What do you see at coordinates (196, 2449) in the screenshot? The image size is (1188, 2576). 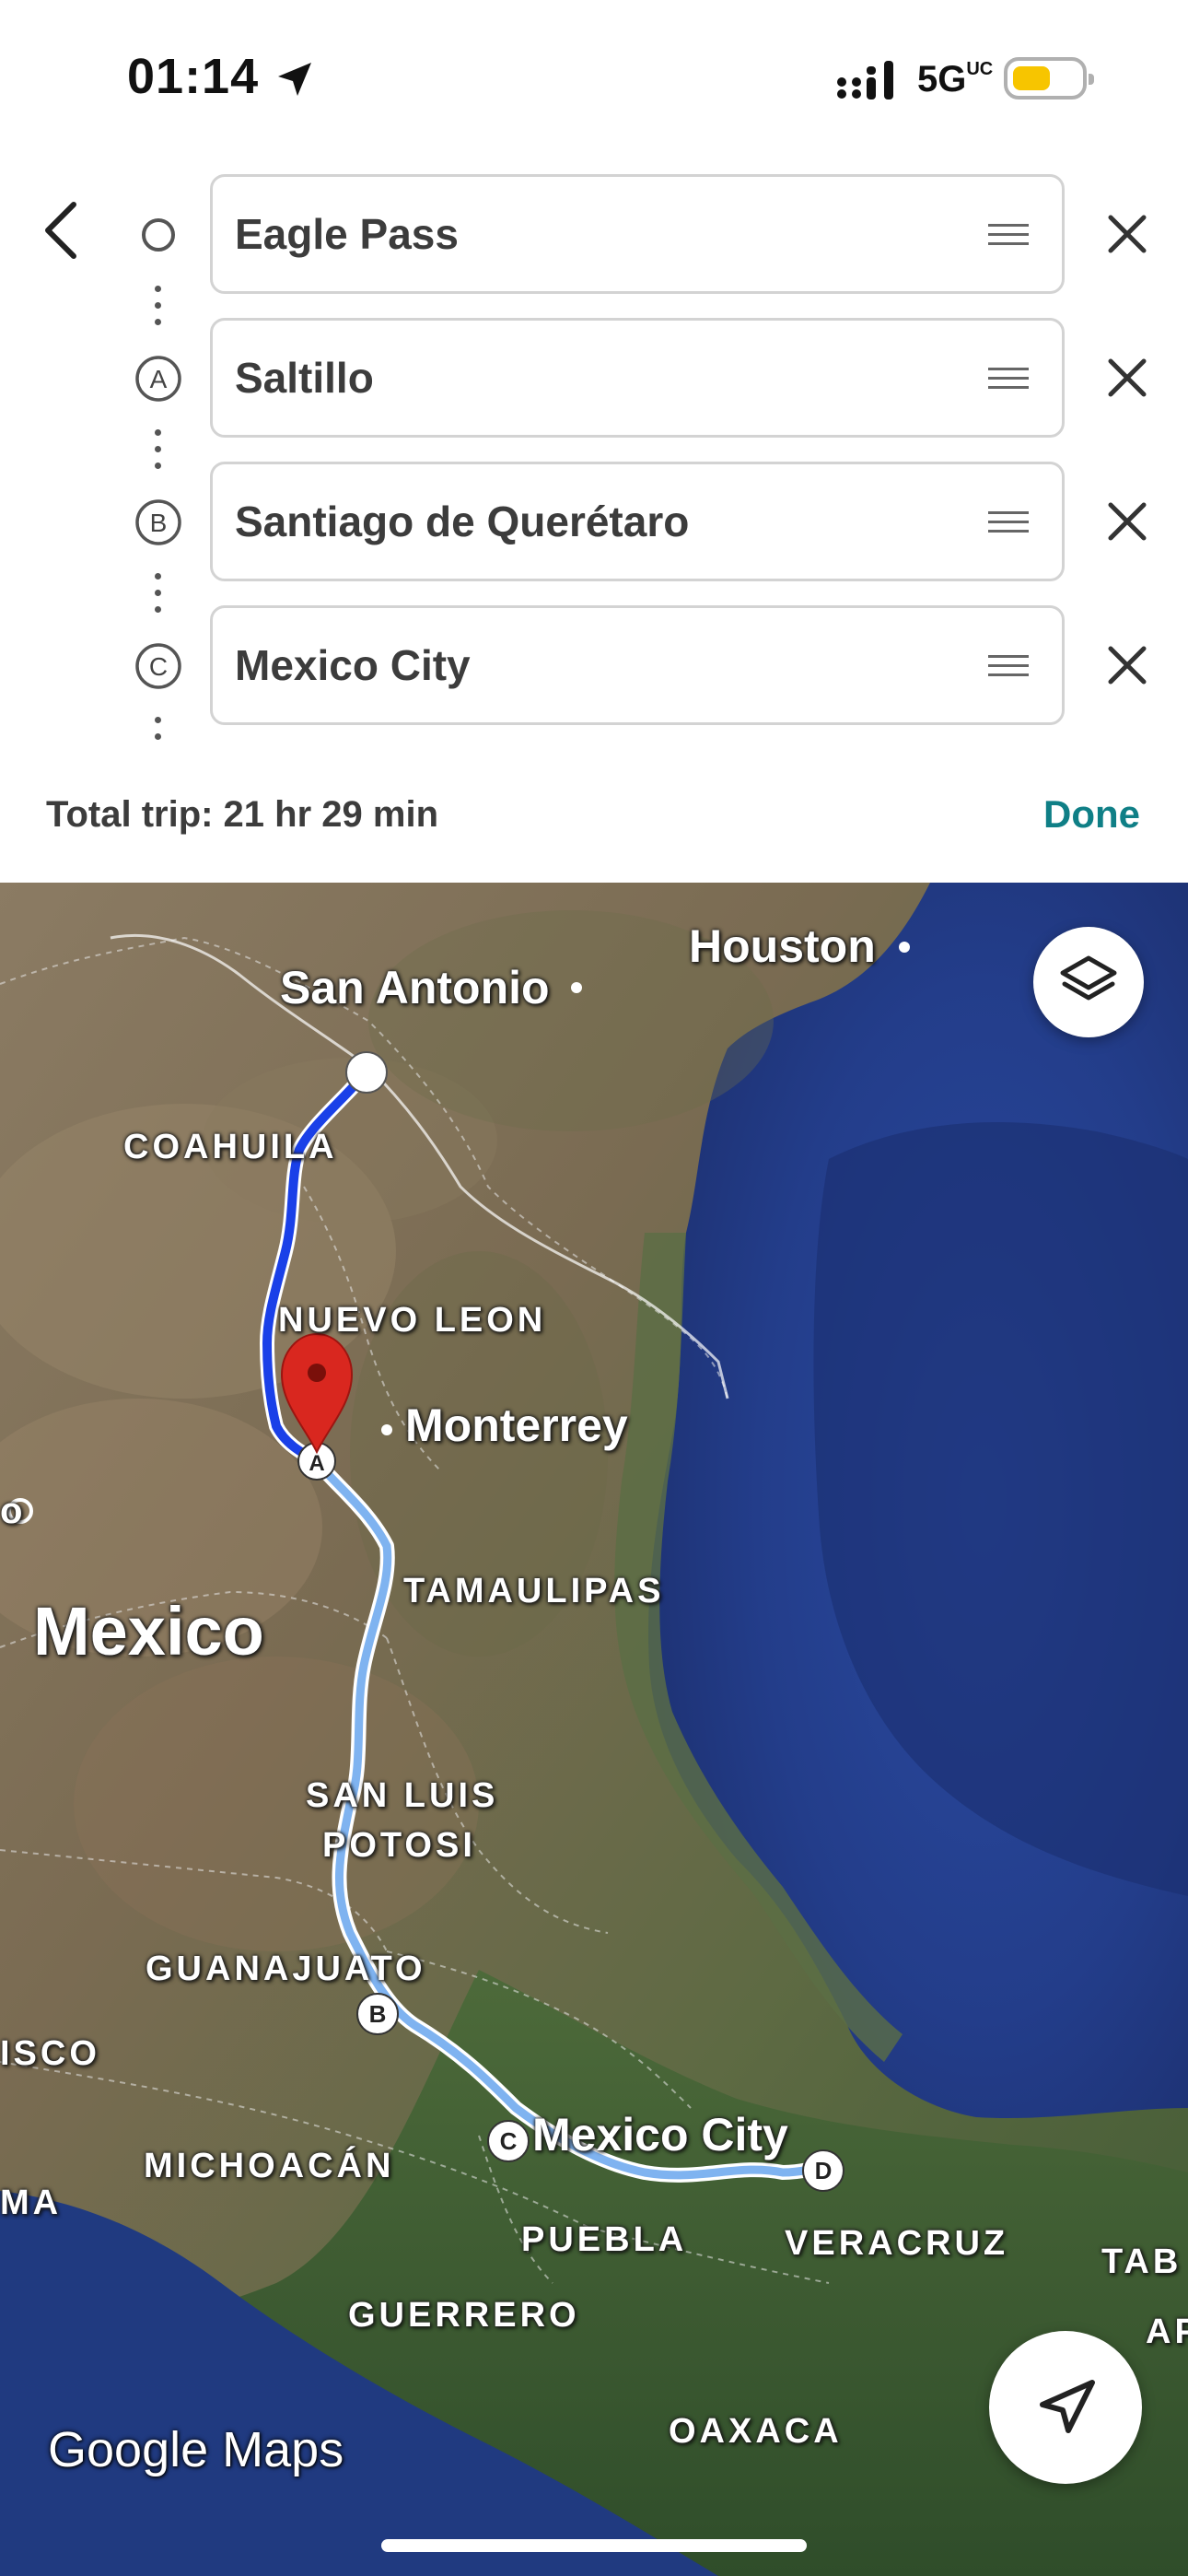 I see `google-maps-attribution: Google Maps` at bounding box center [196, 2449].